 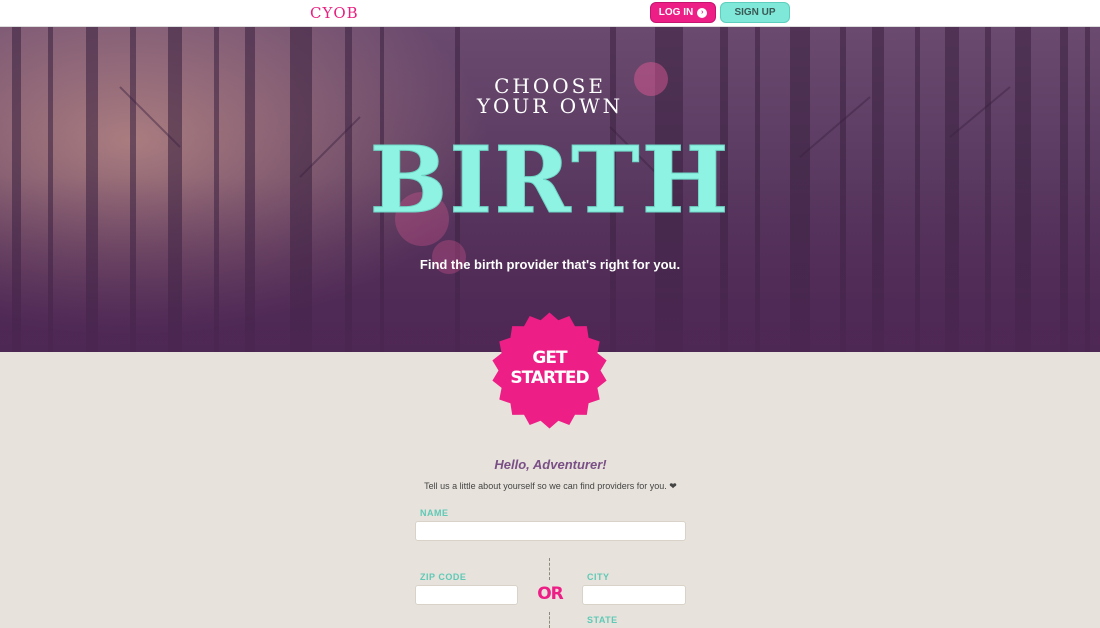 I want to click on state-label: STATE, so click(x=602, y=620).